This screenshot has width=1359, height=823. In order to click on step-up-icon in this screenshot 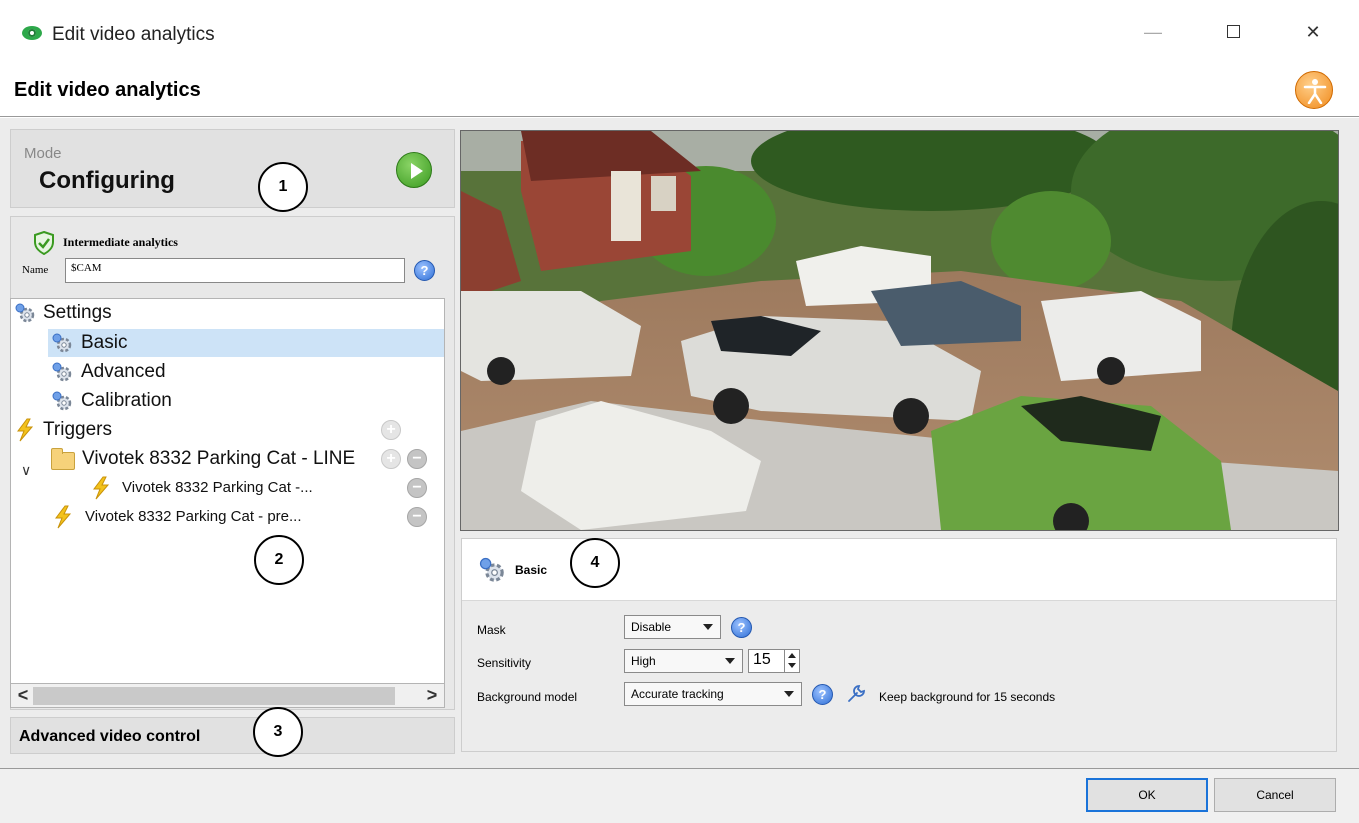, I will do `click(792, 655)`.